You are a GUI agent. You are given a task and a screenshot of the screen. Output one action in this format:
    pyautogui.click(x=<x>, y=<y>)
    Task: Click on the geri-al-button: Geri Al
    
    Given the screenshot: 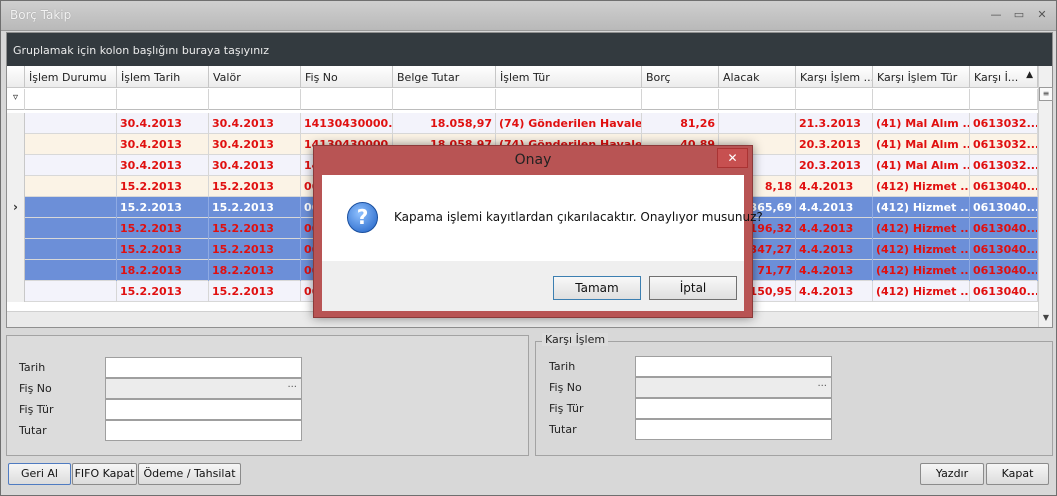 What is the action you would take?
    pyautogui.click(x=39, y=474)
    